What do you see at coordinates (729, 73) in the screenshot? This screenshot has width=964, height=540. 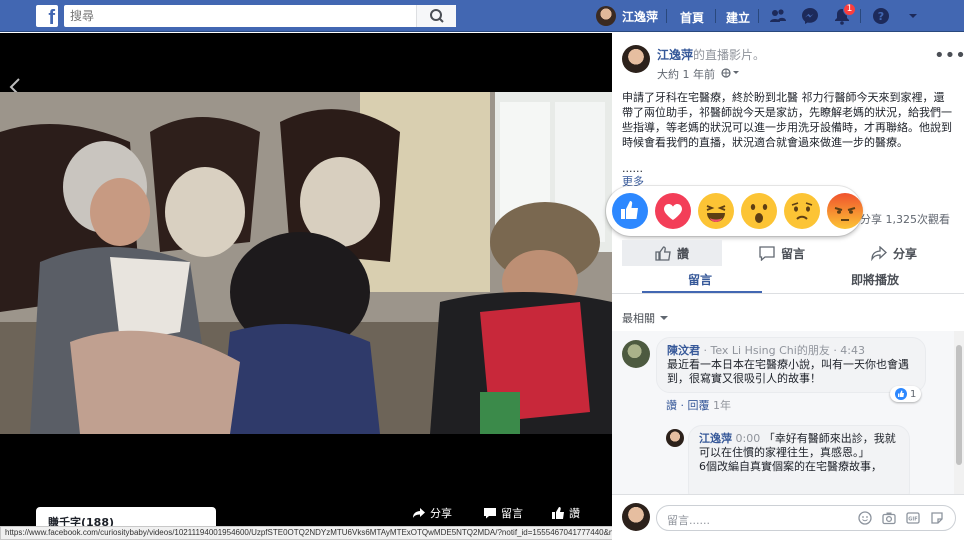 I see `globe-icon` at bounding box center [729, 73].